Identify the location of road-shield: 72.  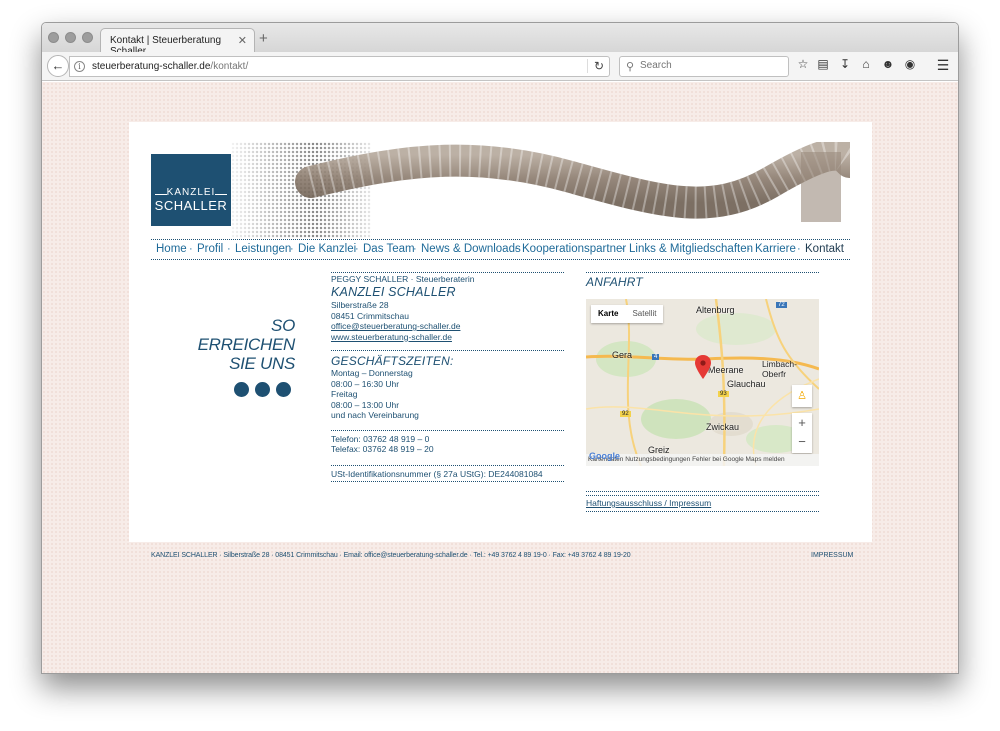
(781, 305).